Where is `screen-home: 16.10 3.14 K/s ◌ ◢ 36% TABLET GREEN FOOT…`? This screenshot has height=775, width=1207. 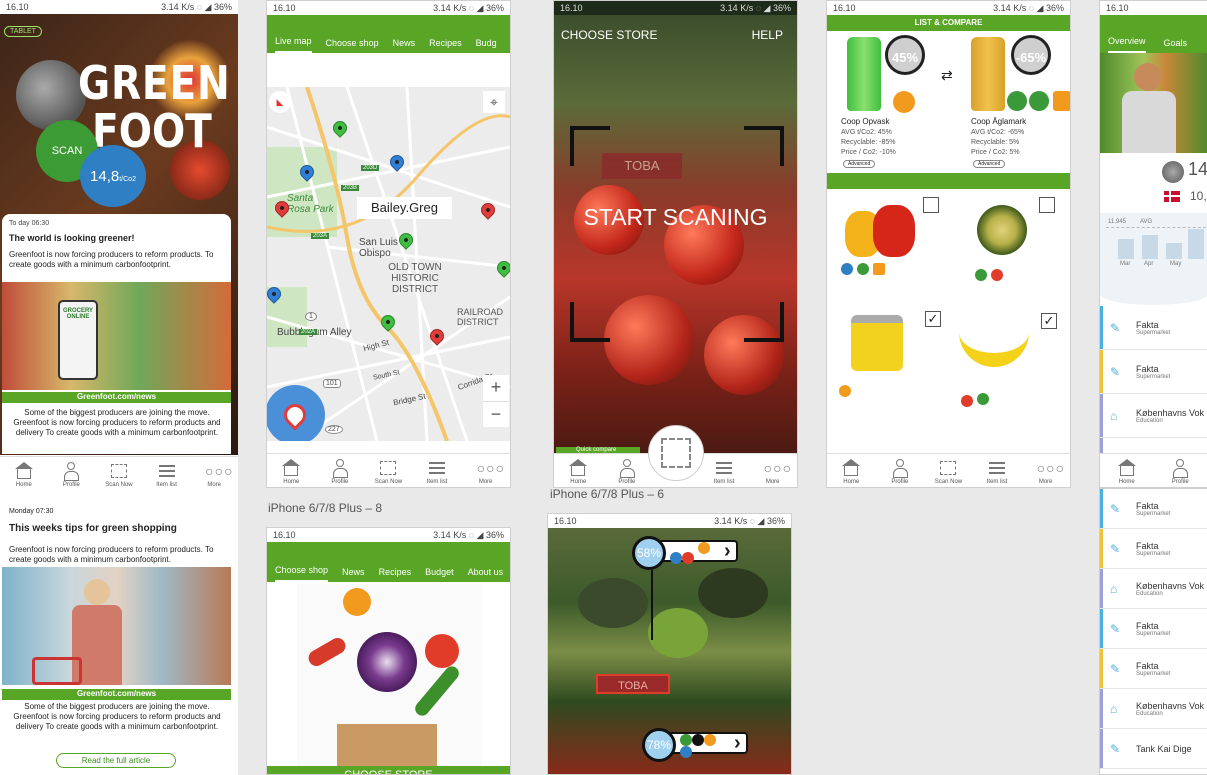 screen-home: 16.10 3.14 K/s ◌ ◢ 36% TABLET GREEN FOOT… is located at coordinates (119, 245).